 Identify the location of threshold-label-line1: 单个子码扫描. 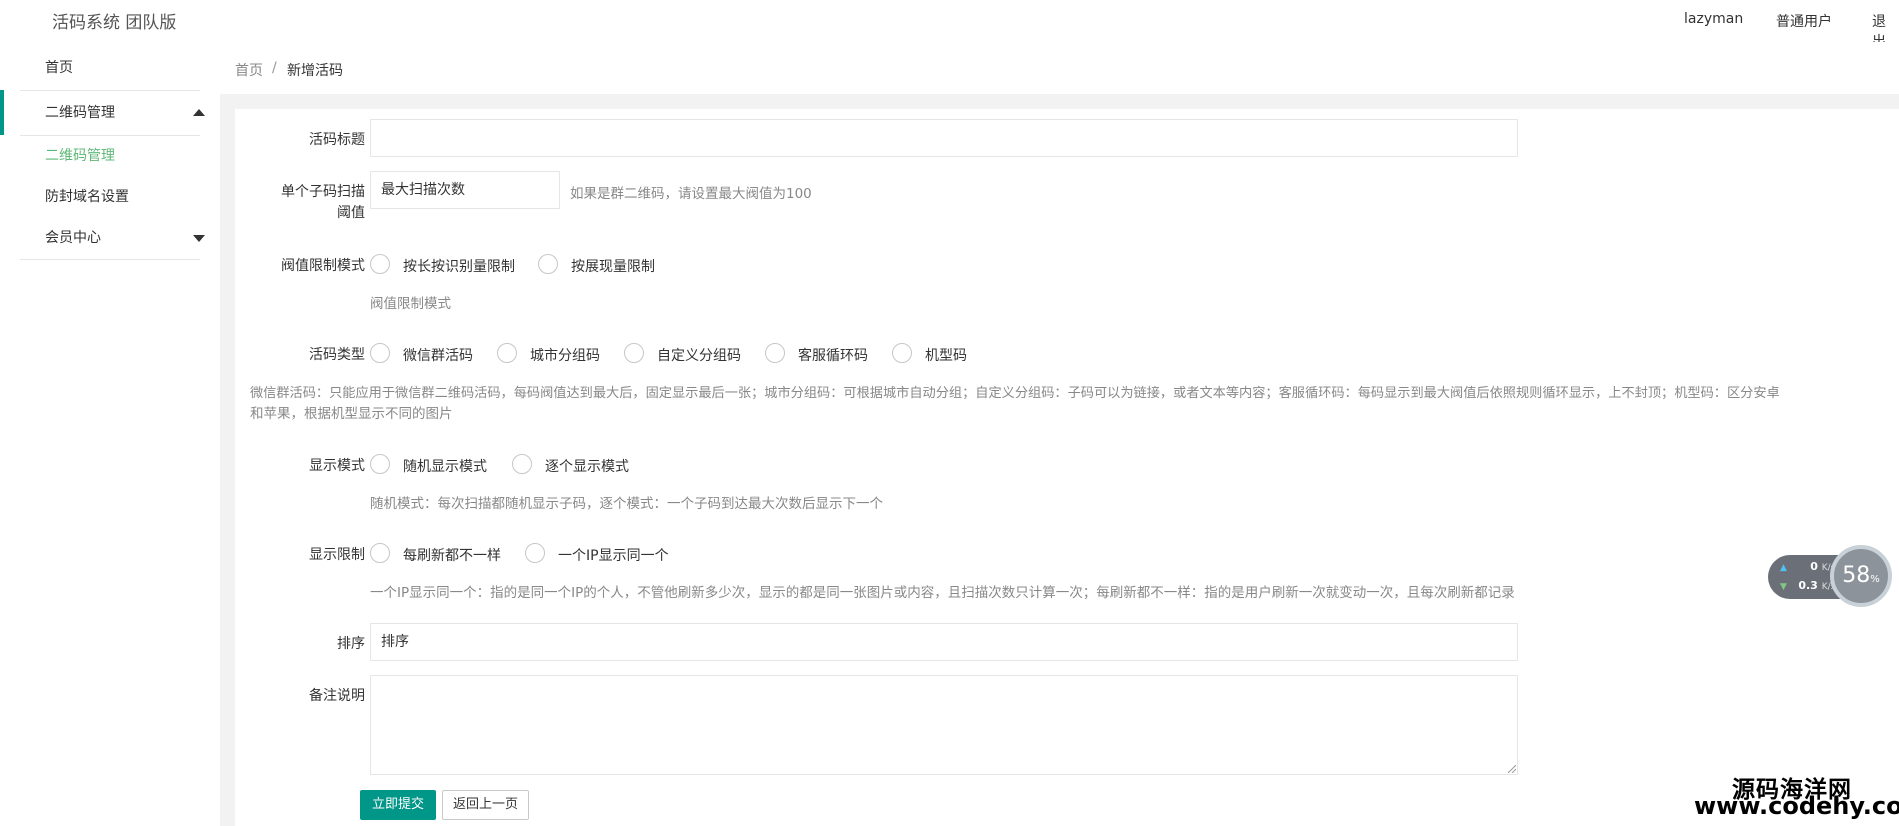
(323, 192).